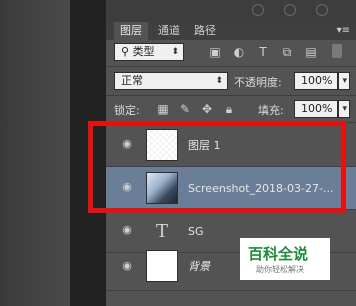 The height and width of the screenshot is (306, 356). Describe the element at coordinates (171, 81) in the screenshot. I see `blend-mode-dropdown: 正常 ⬍` at that location.